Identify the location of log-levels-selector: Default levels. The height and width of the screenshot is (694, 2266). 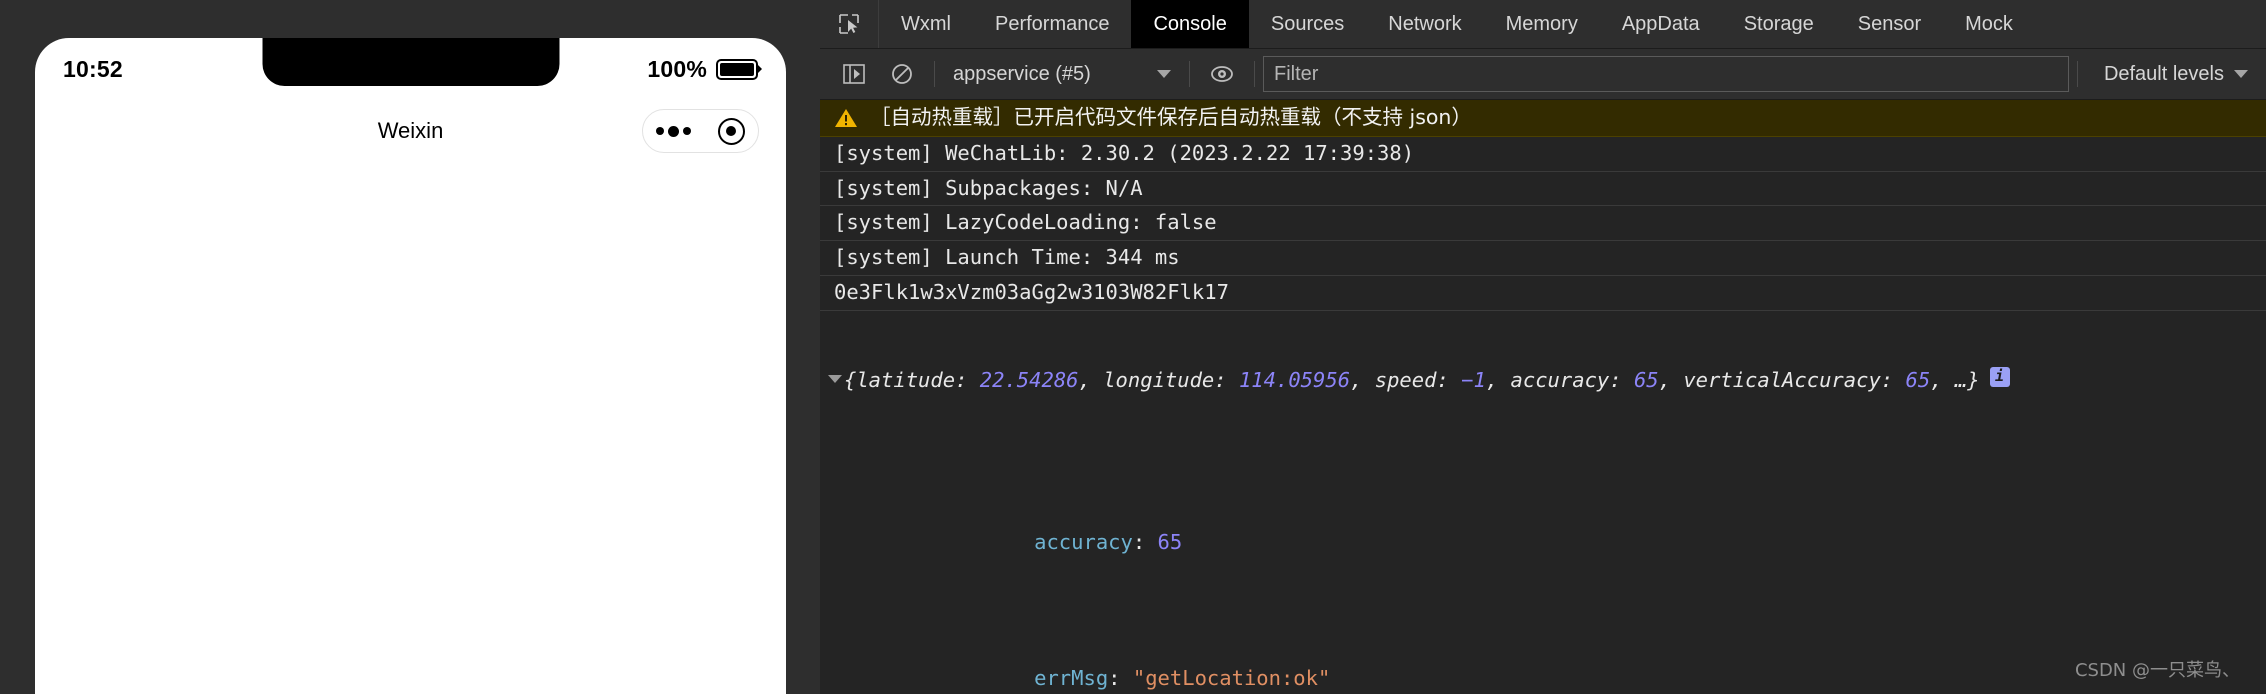
(2176, 74).